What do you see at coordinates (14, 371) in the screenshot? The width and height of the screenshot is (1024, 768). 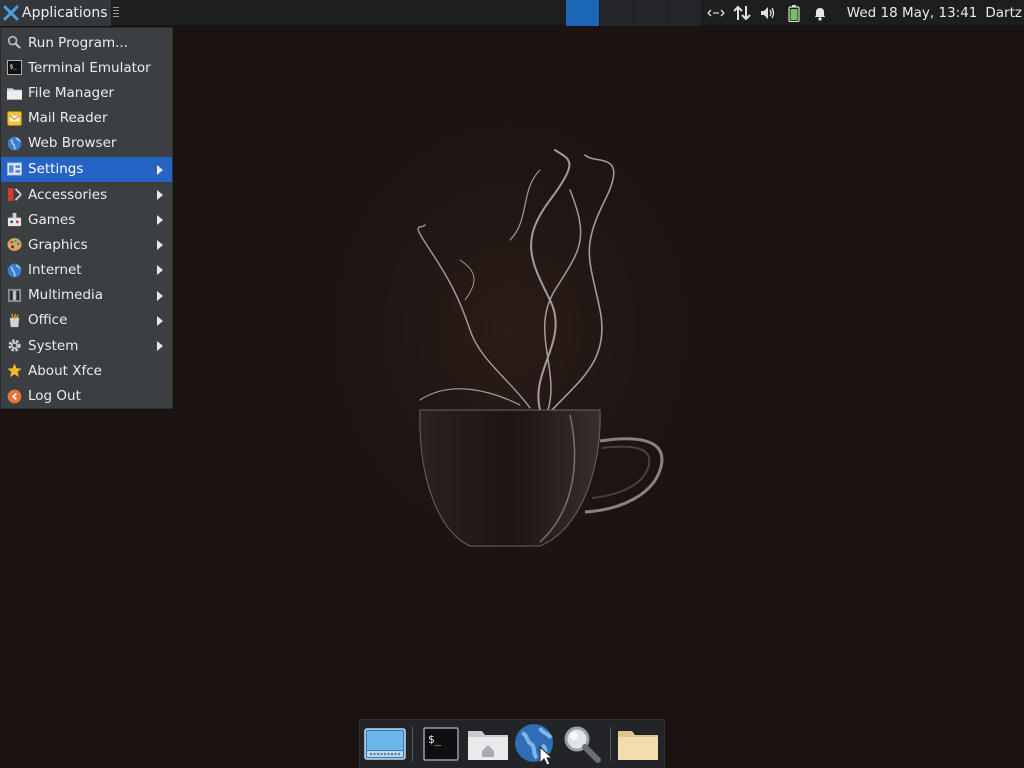 I see `star-icon` at bounding box center [14, 371].